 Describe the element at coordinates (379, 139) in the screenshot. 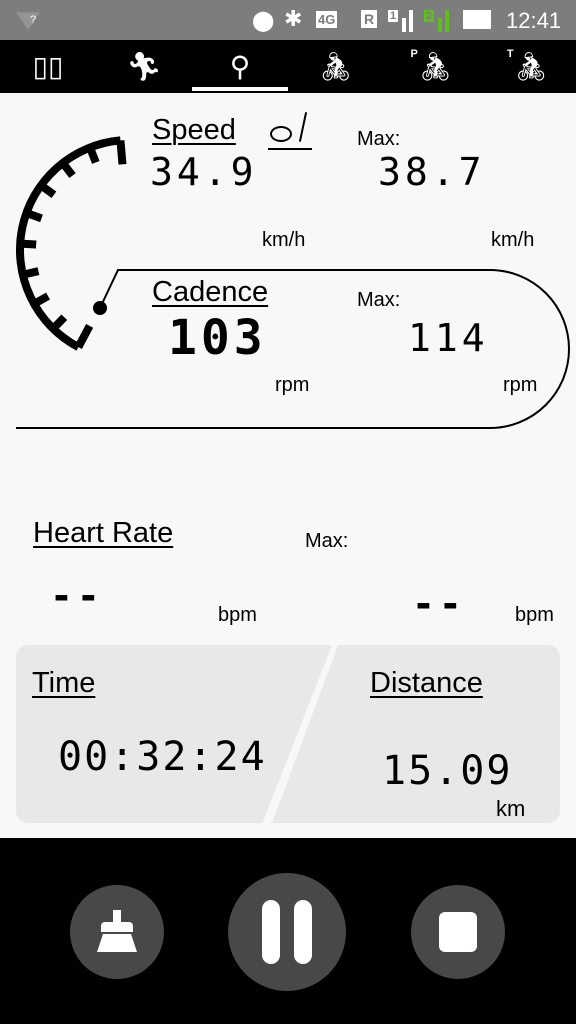

I see `speed-max-label: Max:` at that location.